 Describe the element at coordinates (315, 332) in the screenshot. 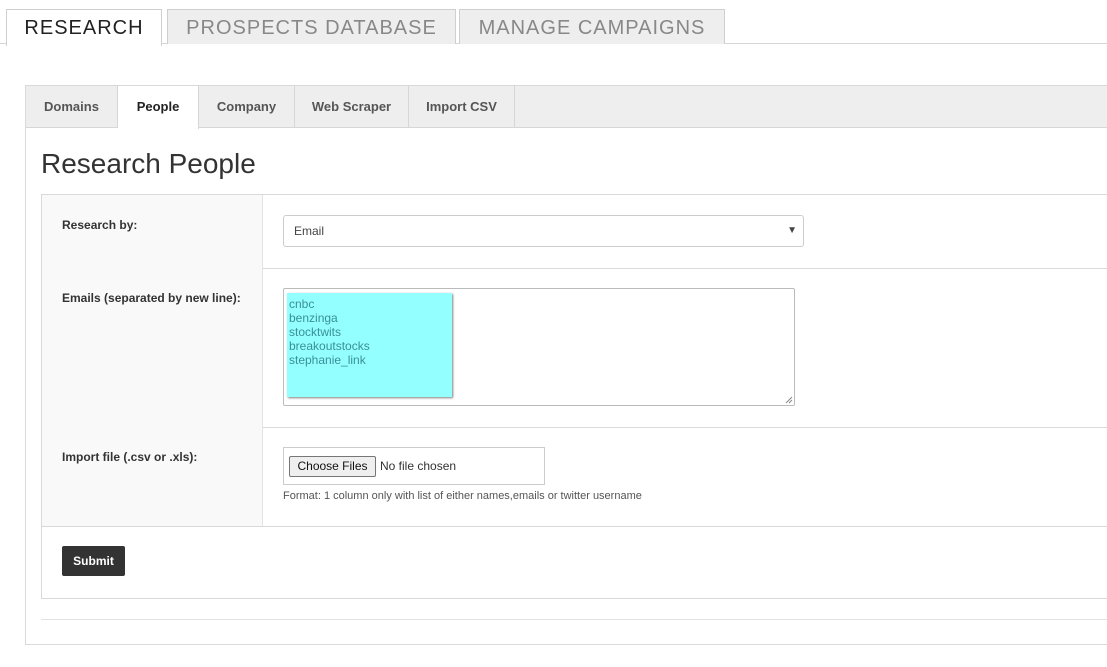

I see `email-line: stocktwits` at that location.